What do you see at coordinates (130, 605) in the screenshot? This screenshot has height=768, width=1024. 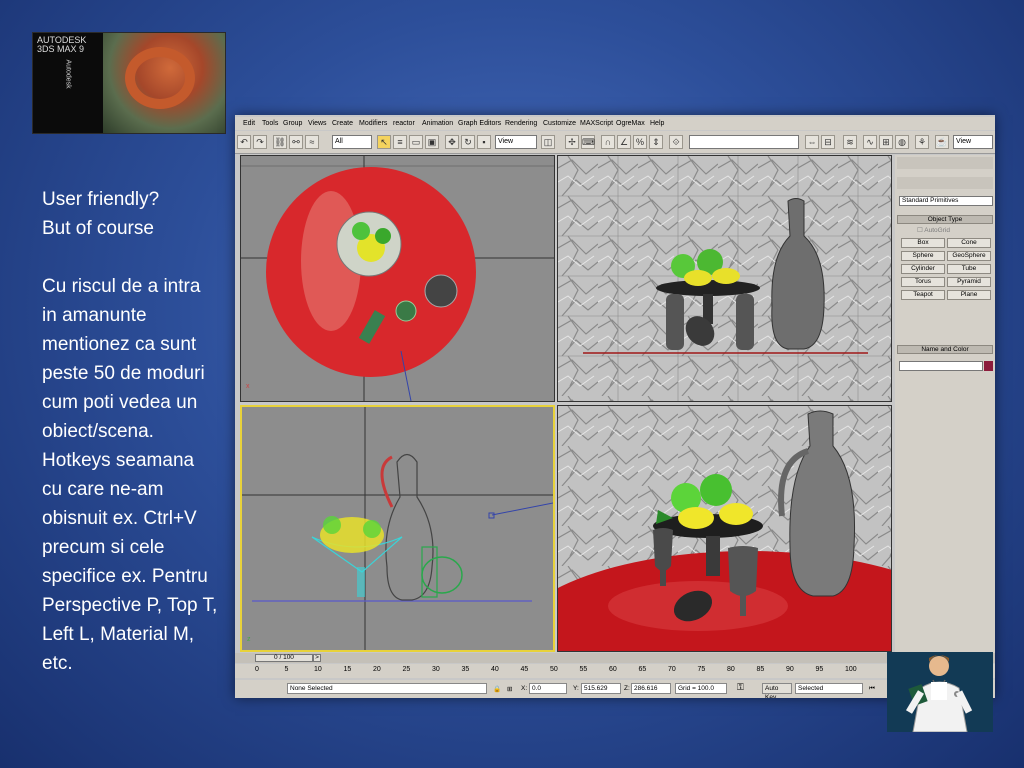 I see `notes-line: Perspective P, Top T,` at bounding box center [130, 605].